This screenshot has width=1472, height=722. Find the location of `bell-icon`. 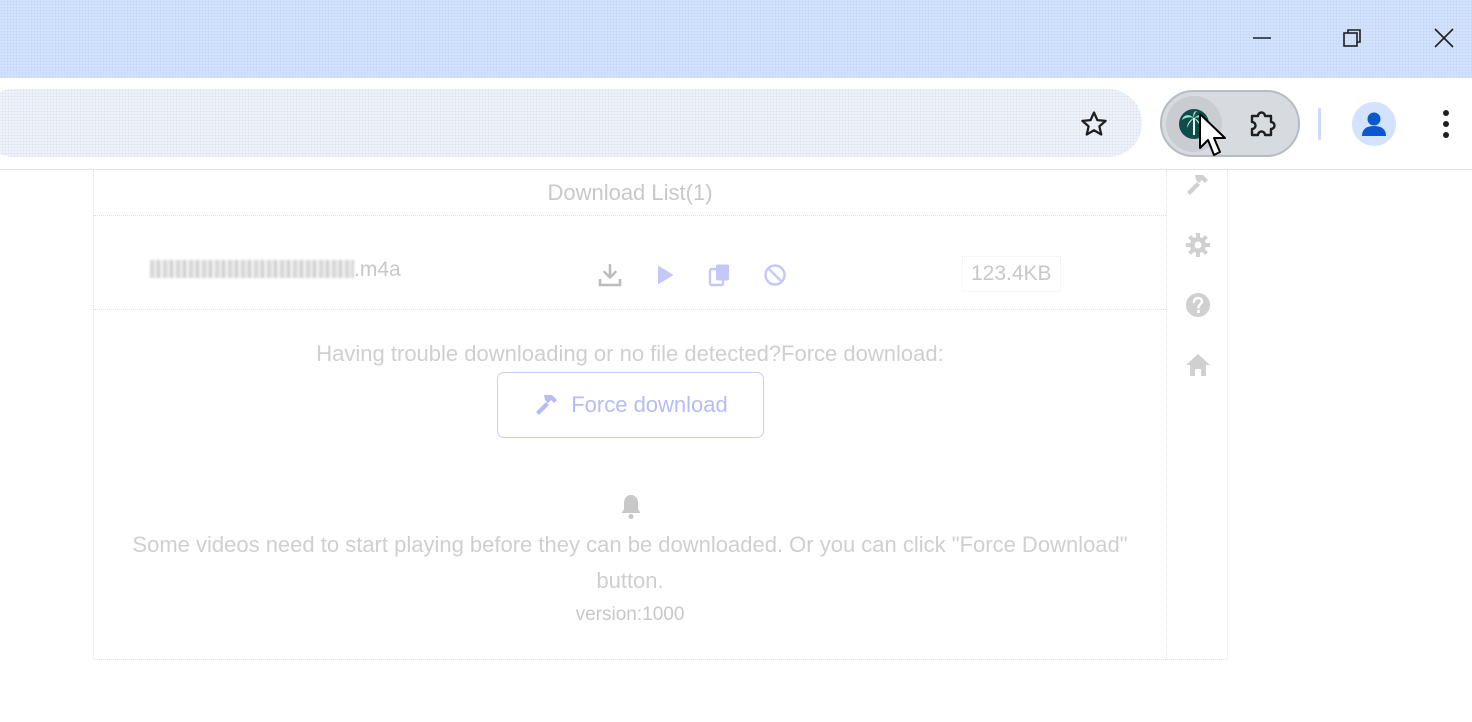

bell-icon is located at coordinates (631, 507).